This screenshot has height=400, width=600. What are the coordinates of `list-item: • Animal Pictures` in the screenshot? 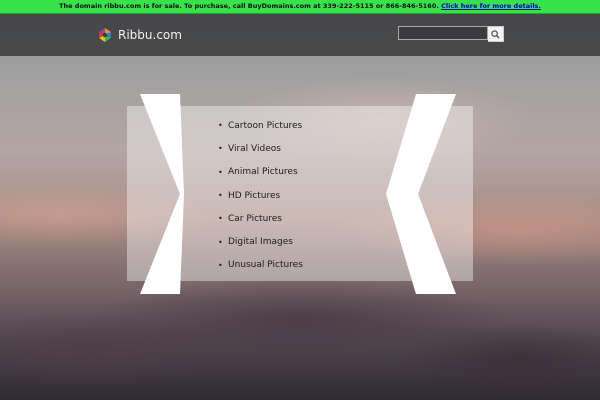 It's located at (260, 172).